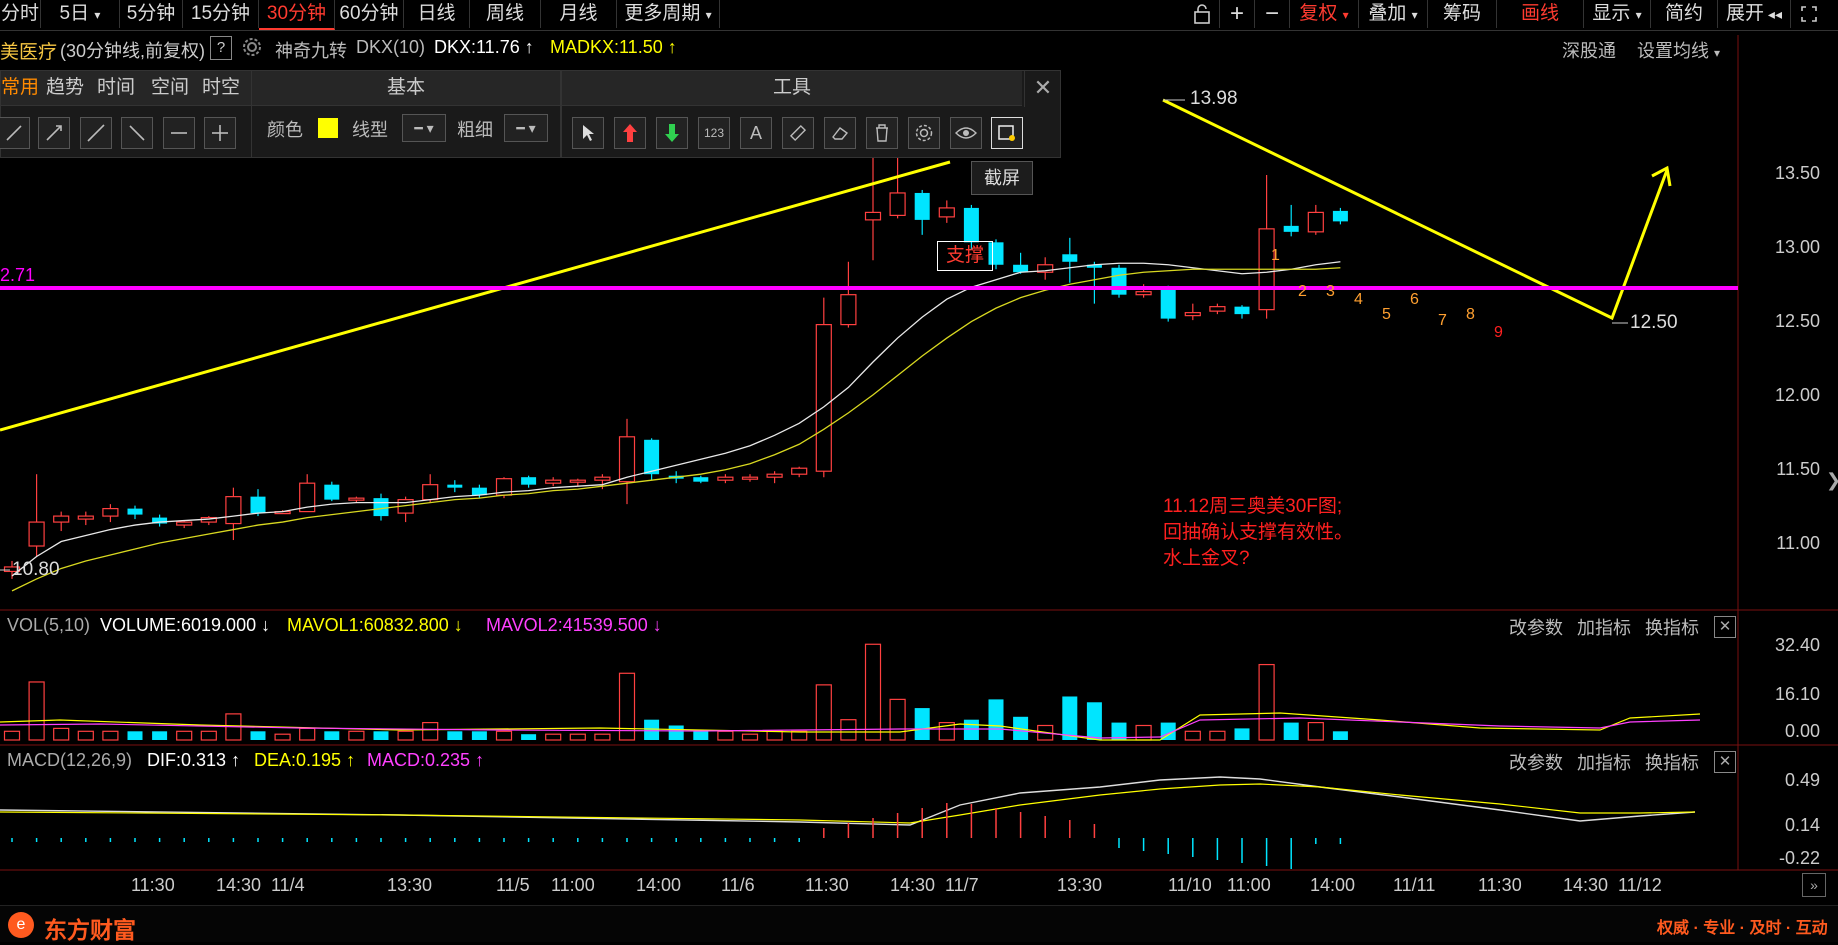 The width and height of the screenshot is (1838, 945). Describe the element at coordinates (425, 760) in the screenshot. I see `macd-macd: MACD:0.235 ↑` at that location.